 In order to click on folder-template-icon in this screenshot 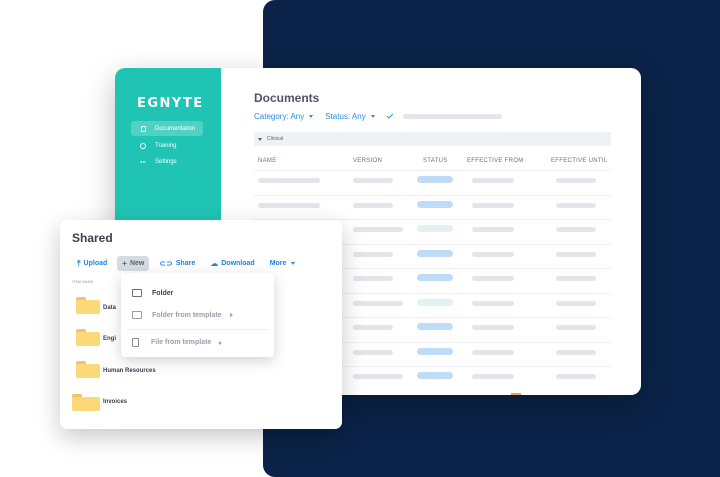, I will do `click(137, 315)`.